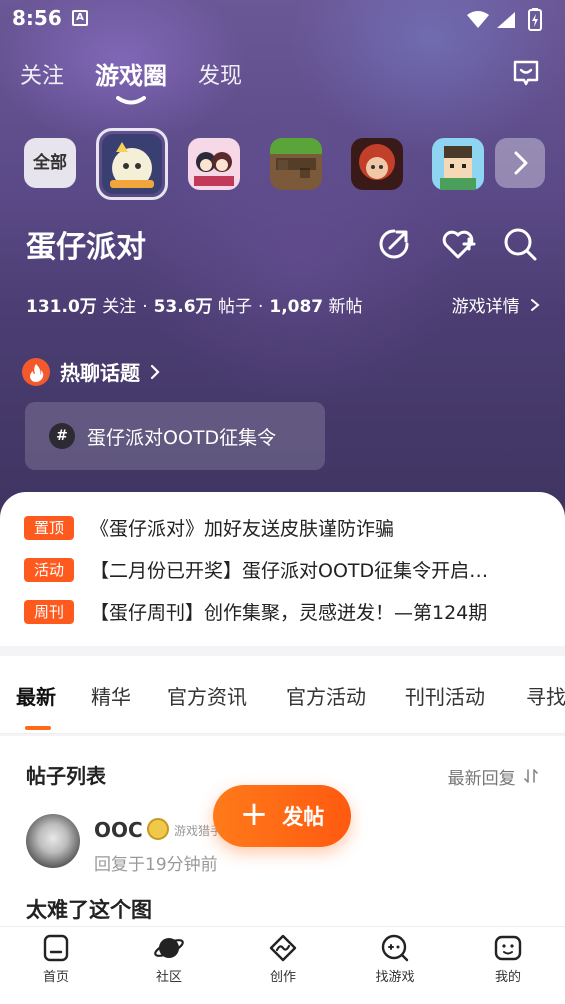  I want to click on nav-home-label: 首页, so click(55, 977).